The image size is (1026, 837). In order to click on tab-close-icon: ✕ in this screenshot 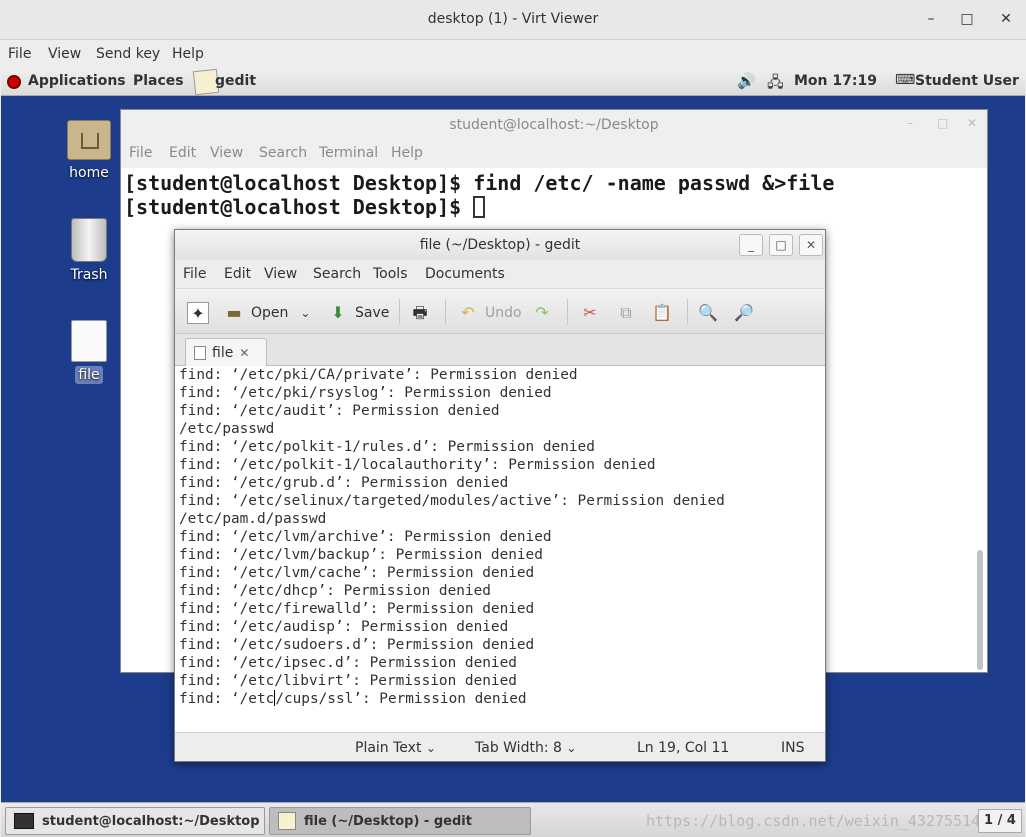, I will do `click(244, 353)`.